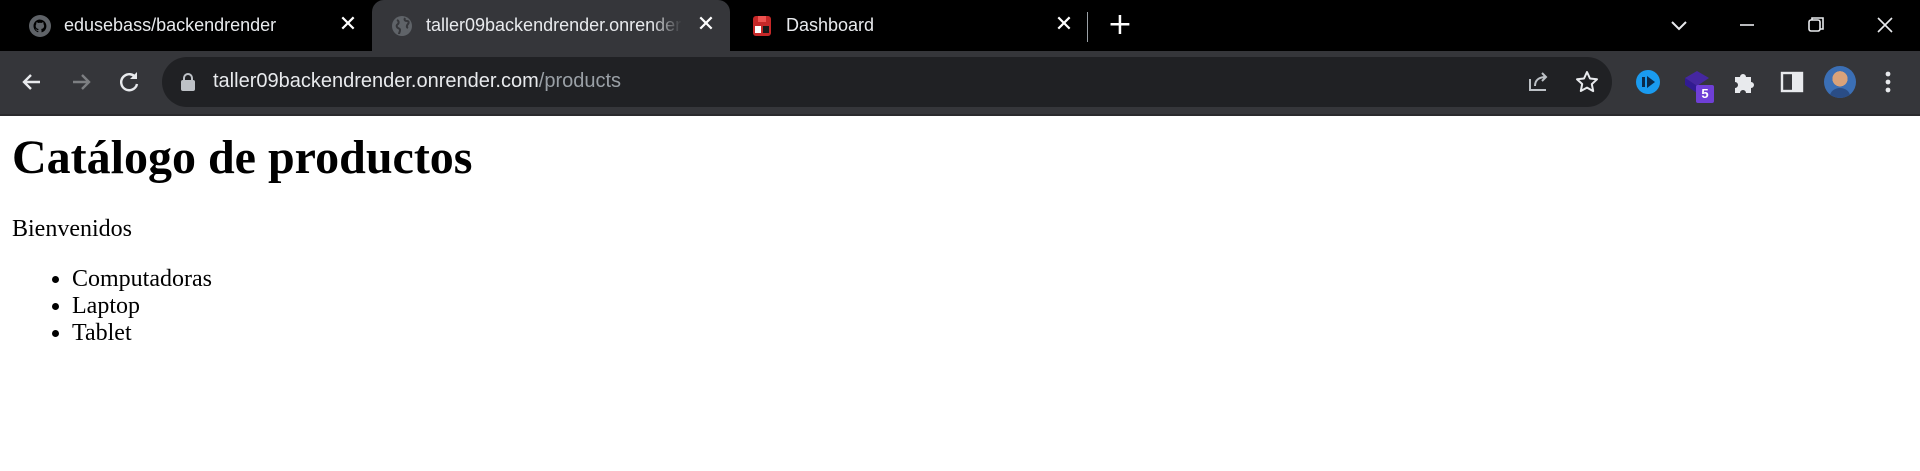 Image resolution: width=1920 pixels, height=471 pixels. What do you see at coordinates (1840, 82) in the screenshot?
I see `profile-avatar` at bounding box center [1840, 82].